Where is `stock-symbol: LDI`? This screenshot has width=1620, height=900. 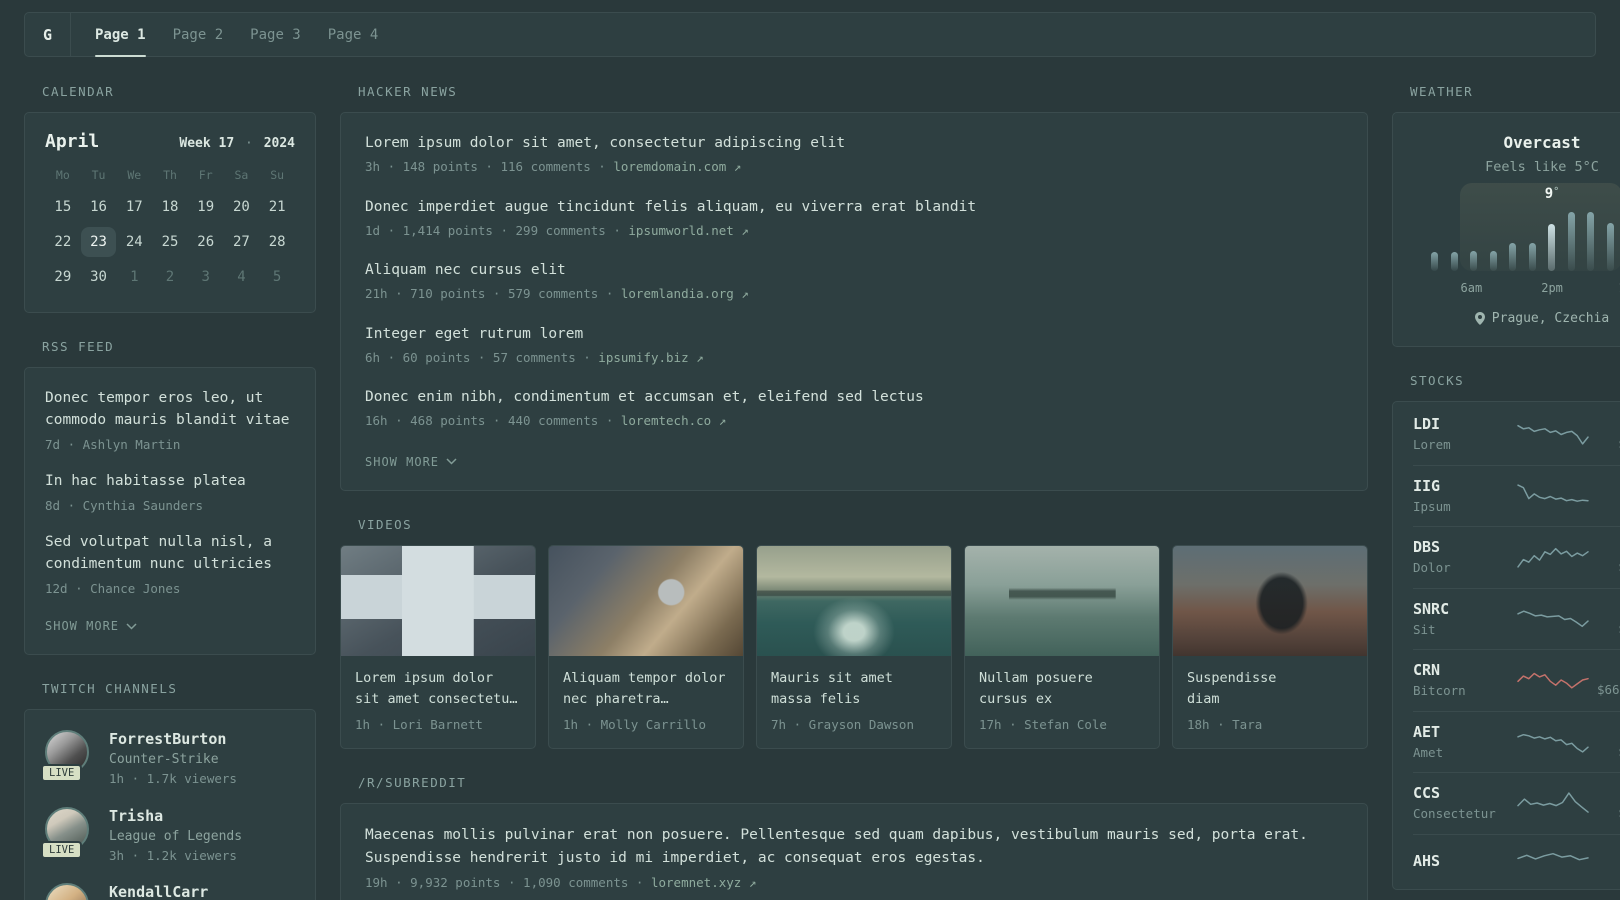 stock-symbol: LDI is located at coordinates (1461, 424).